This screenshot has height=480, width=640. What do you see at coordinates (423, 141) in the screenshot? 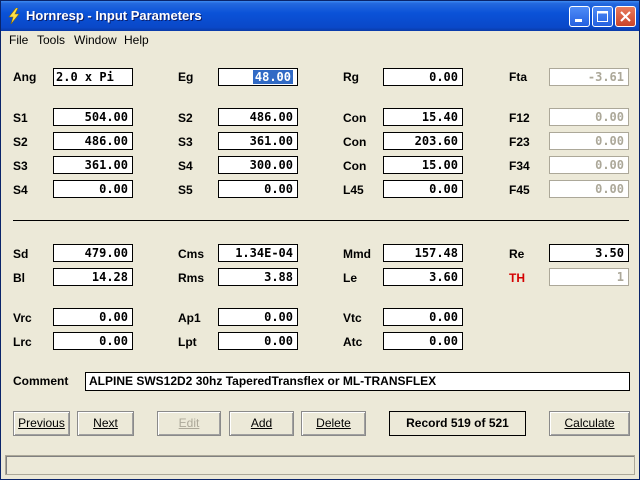
I see `input-con2: 203.60` at bounding box center [423, 141].